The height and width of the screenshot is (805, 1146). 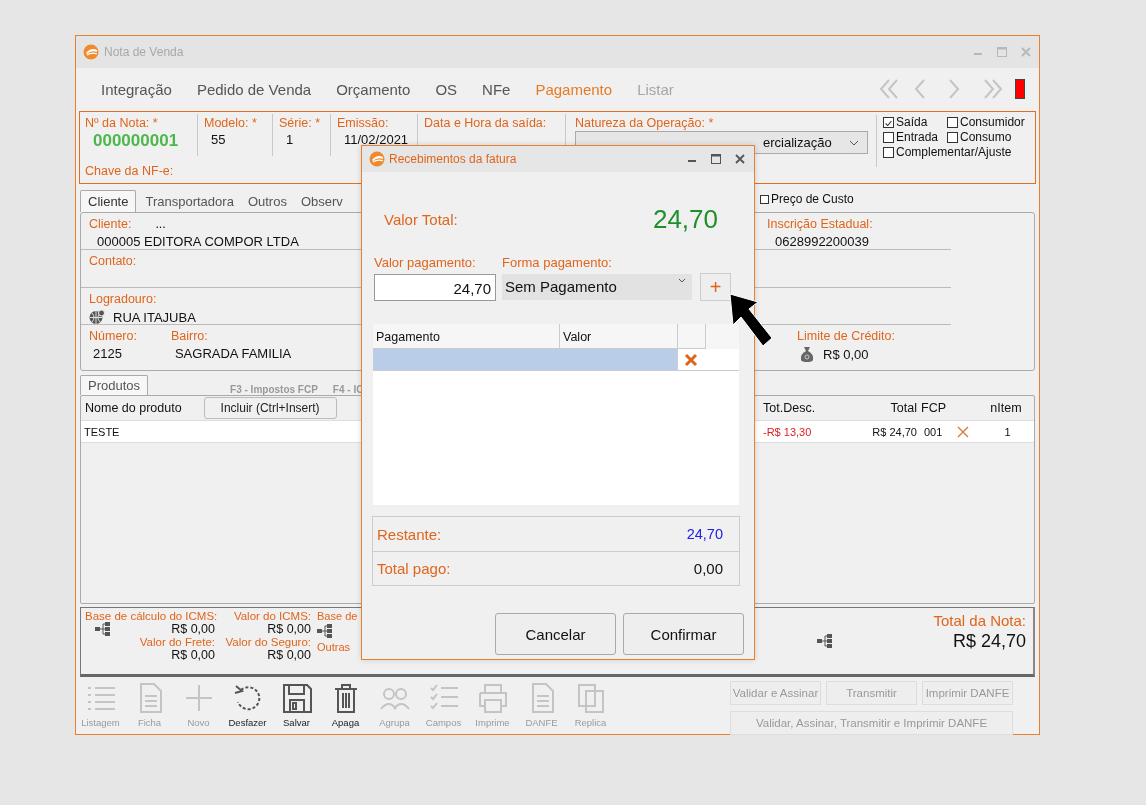 What do you see at coordinates (230, 123) in the screenshot?
I see `field-label: Modelo: *` at bounding box center [230, 123].